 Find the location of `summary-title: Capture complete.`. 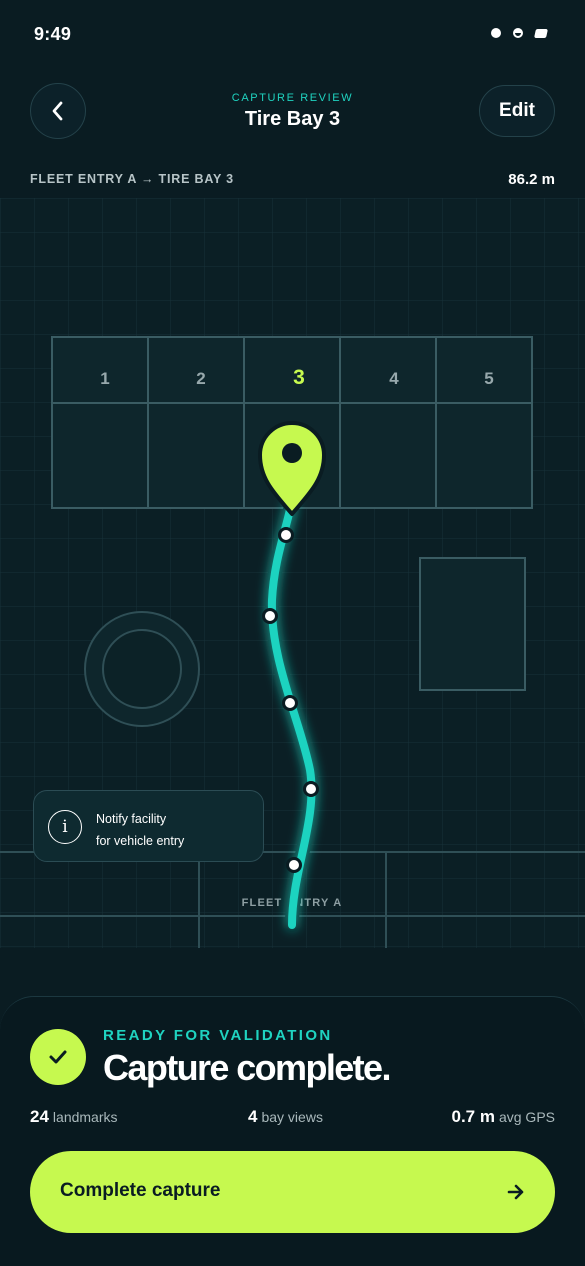

summary-title: Capture complete. is located at coordinates (247, 1067).